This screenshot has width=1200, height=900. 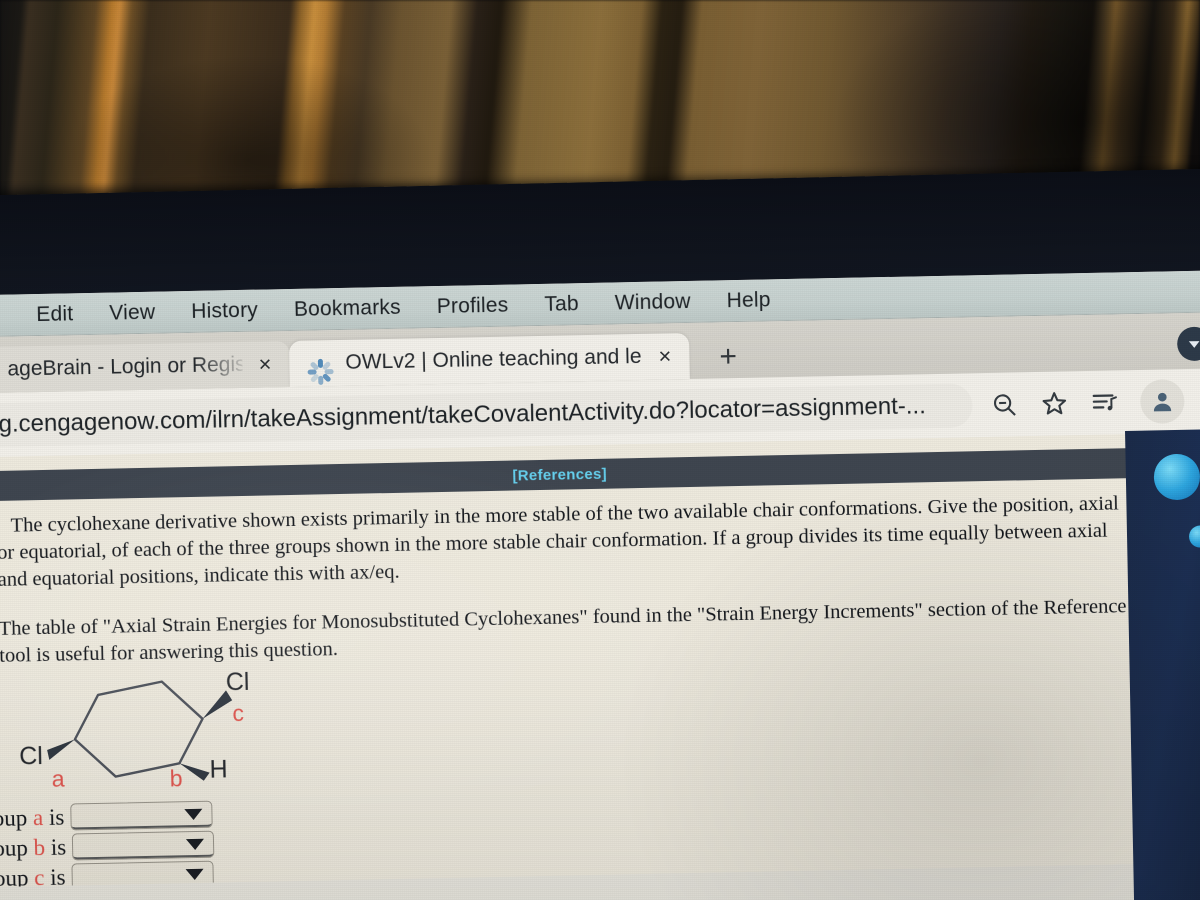 What do you see at coordinates (320, 367) in the screenshot?
I see `loading-spinner-icon` at bounding box center [320, 367].